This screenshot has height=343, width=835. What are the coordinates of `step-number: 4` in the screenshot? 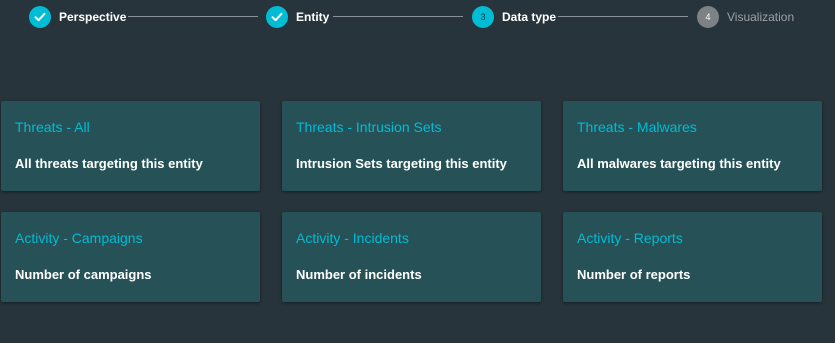 It's located at (708, 17).